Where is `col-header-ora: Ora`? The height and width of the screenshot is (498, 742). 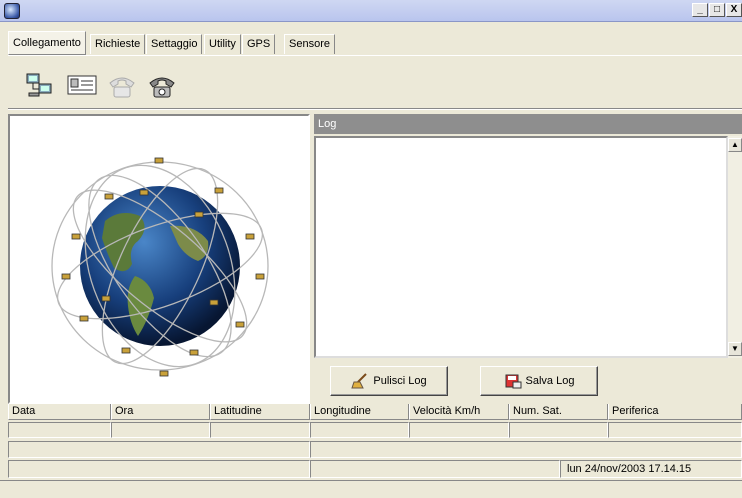
col-header-ora: Ora is located at coordinates (160, 412).